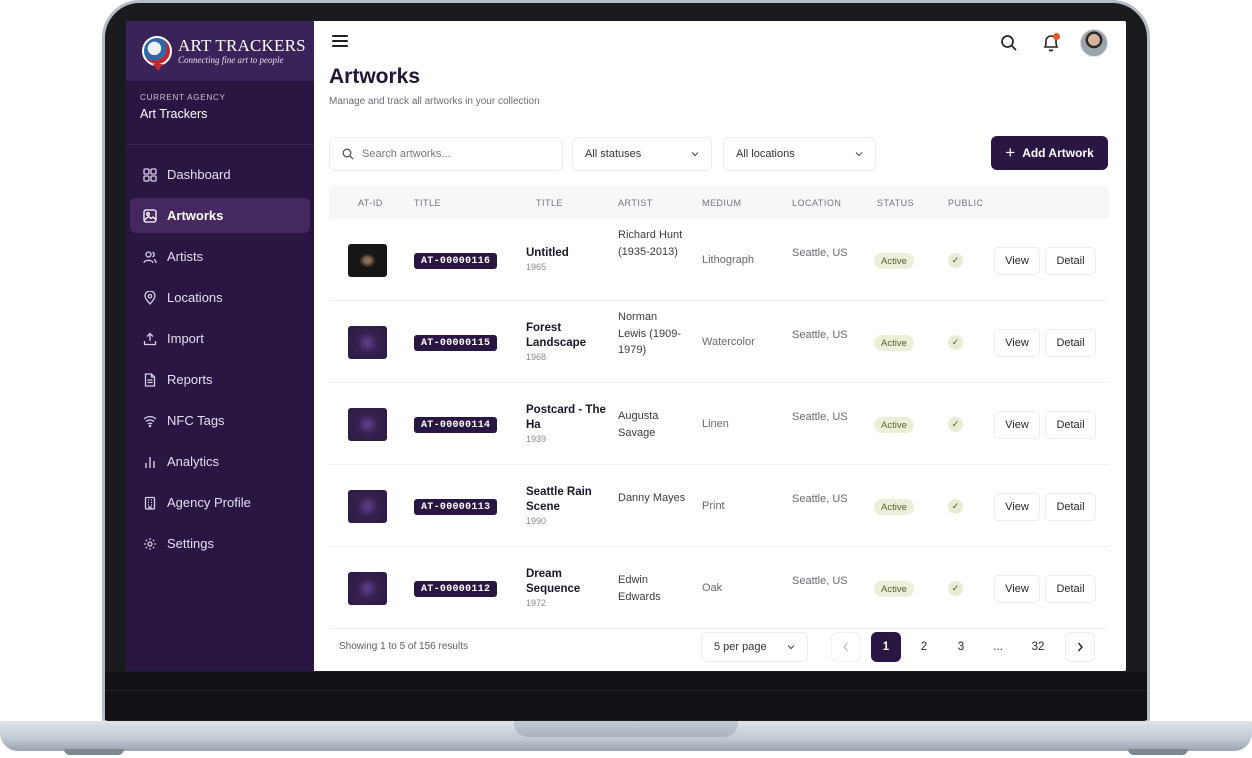 The image size is (1252, 758). What do you see at coordinates (816, 203) in the screenshot?
I see `column-header-location: LOCATION` at bounding box center [816, 203].